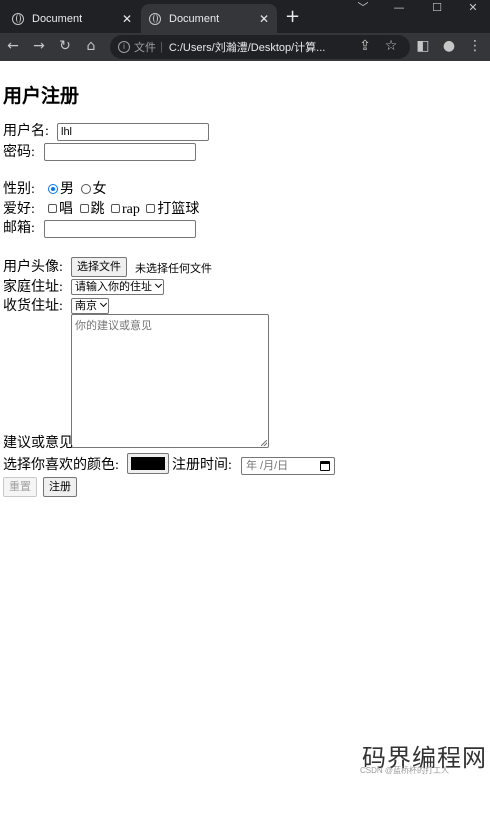 The height and width of the screenshot is (837, 490). What do you see at coordinates (33, 287) in the screenshot?
I see `home-address-label: 家庭住址:` at bounding box center [33, 287].